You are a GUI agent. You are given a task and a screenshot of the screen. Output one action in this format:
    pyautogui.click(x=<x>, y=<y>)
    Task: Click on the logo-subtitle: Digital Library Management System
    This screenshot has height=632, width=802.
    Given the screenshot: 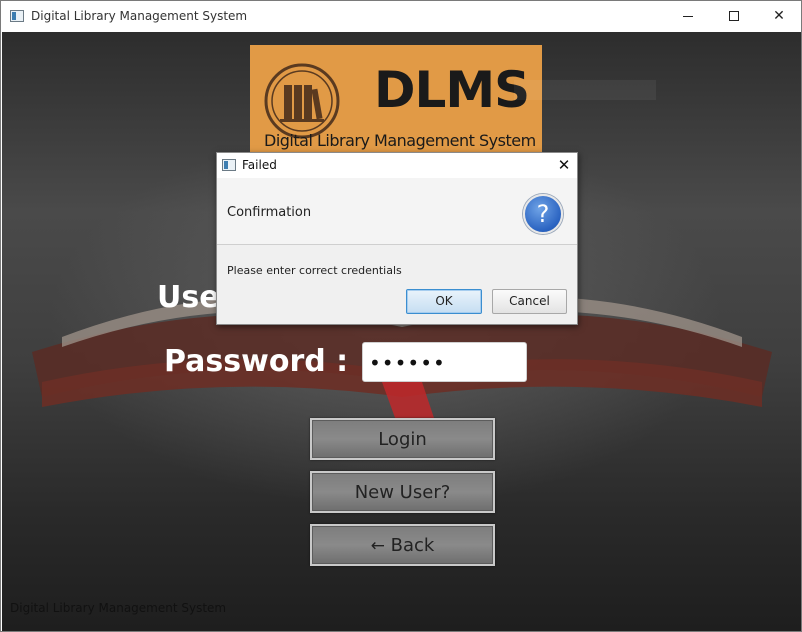 What is the action you would take?
    pyautogui.click(x=400, y=140)
    